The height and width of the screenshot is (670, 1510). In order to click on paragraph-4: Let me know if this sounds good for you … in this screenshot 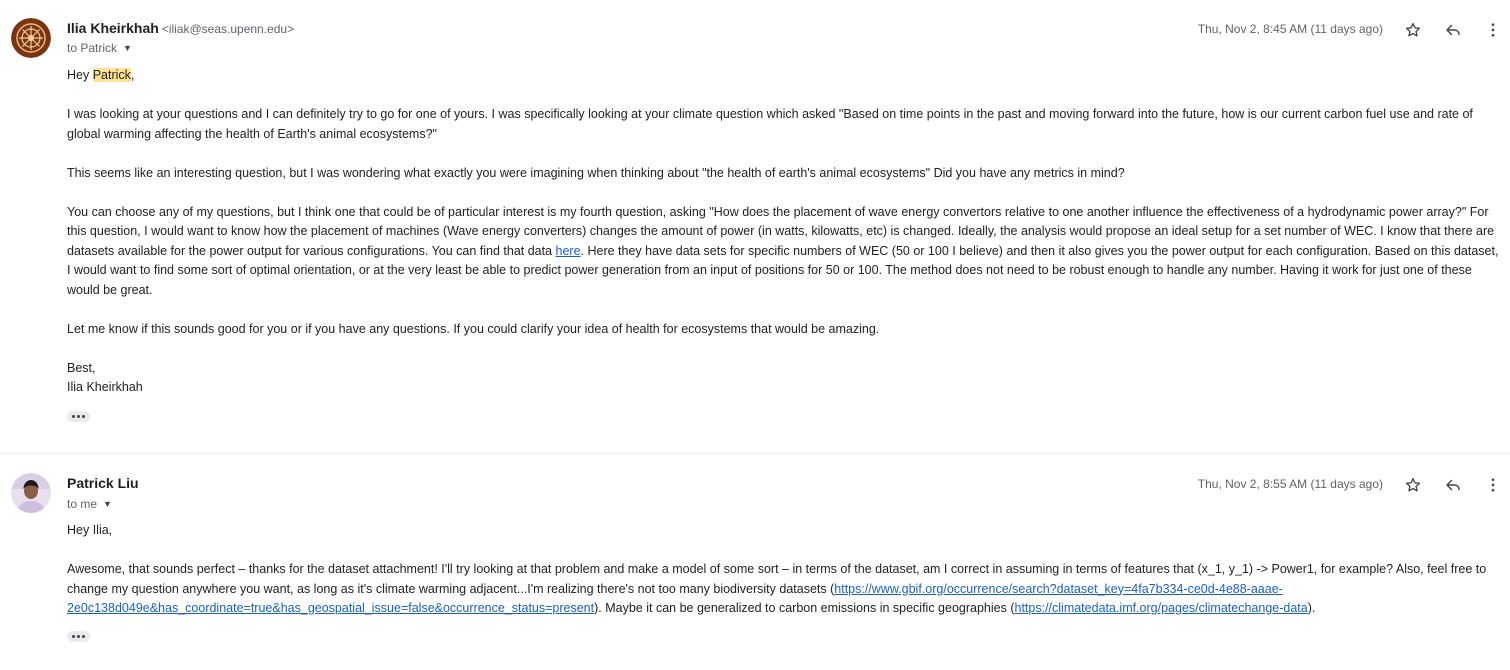, I will do `click(473, 328)`.